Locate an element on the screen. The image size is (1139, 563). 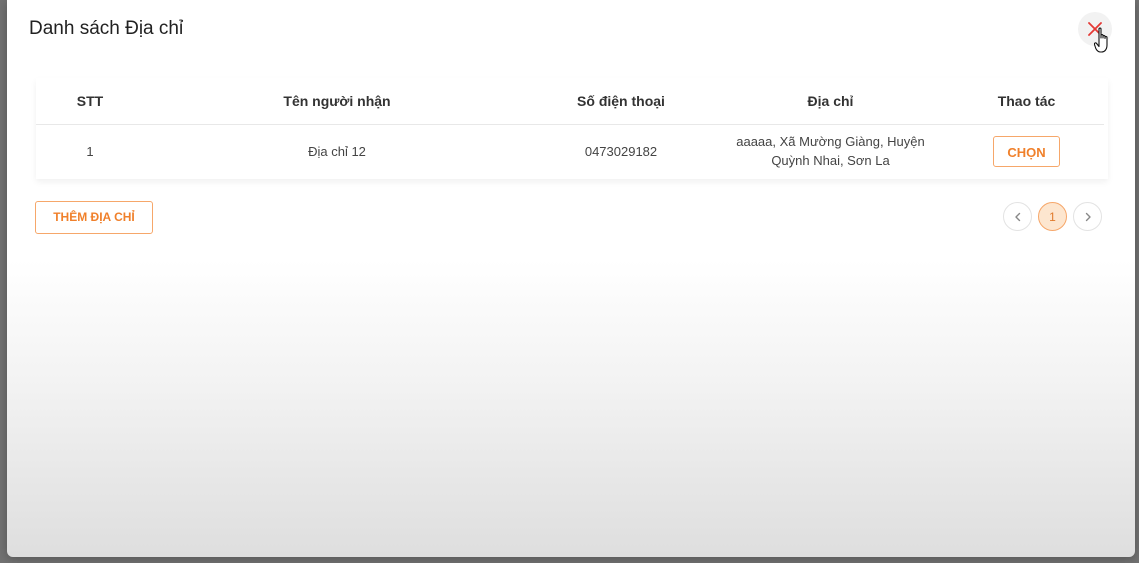
cell-phone: 0473029182 is located at coordinates (621, 151).